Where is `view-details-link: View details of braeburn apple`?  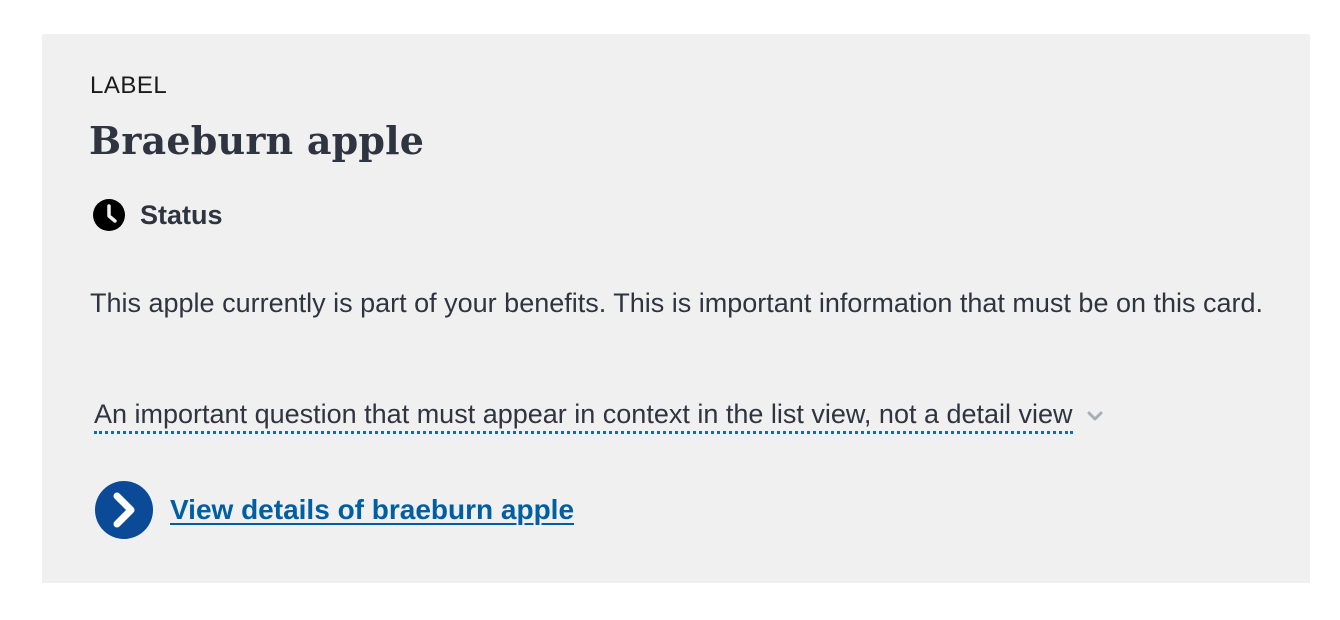 view-details-link: View details of braeburn apple is located at coordinates (372, 510).